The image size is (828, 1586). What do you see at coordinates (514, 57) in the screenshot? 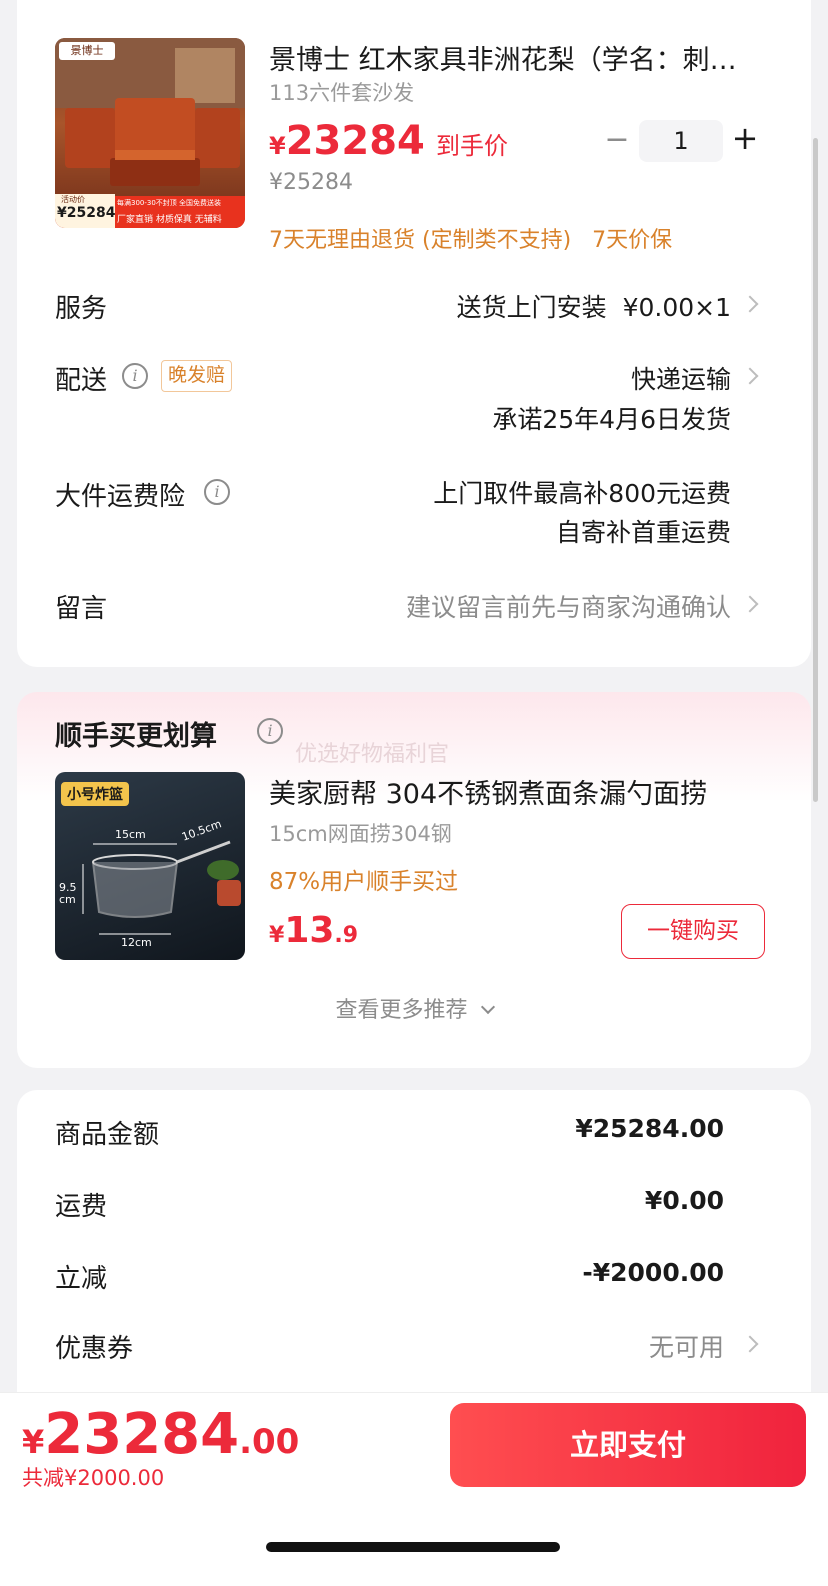
I see `product-title: 景博士 红木家具非洲花梨（学名：刺猬紫檀）` at bounding box center [514, 57].